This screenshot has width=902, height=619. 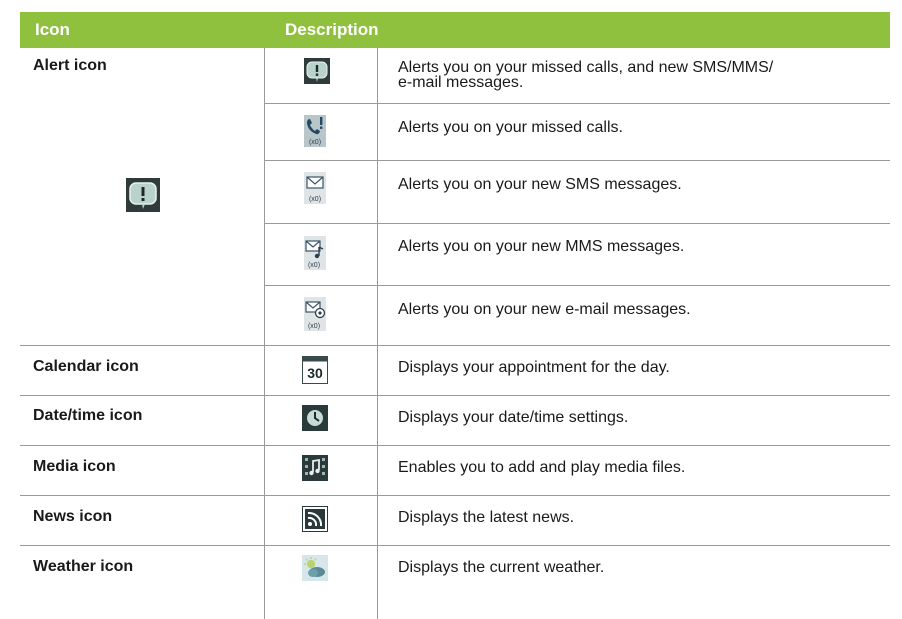 I want to click on description-missed-calls: Alerts you on your missed calls., so click(x=510, y=127).